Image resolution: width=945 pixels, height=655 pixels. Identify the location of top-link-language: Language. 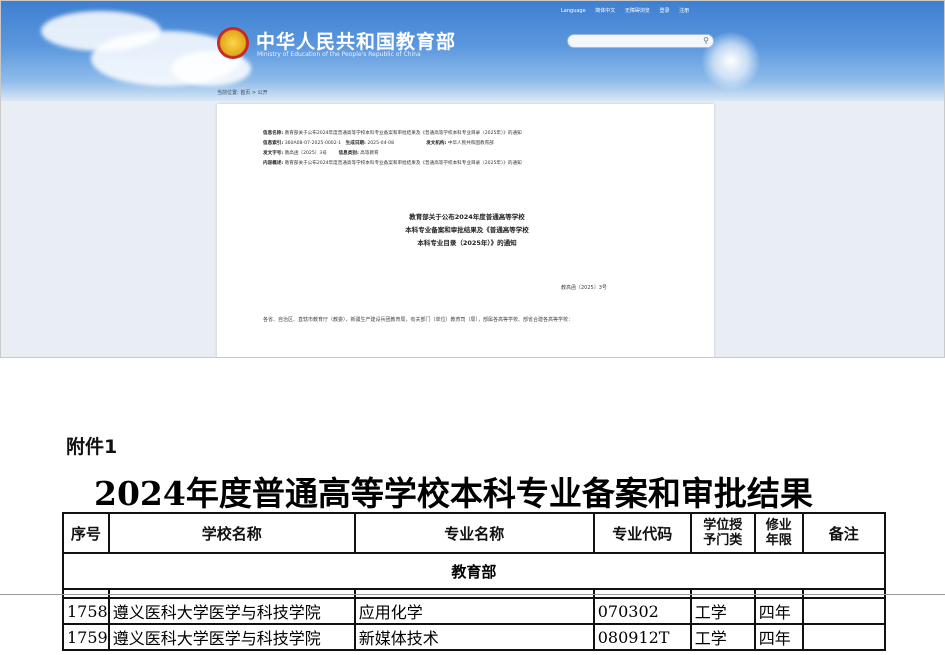
(573, 11).